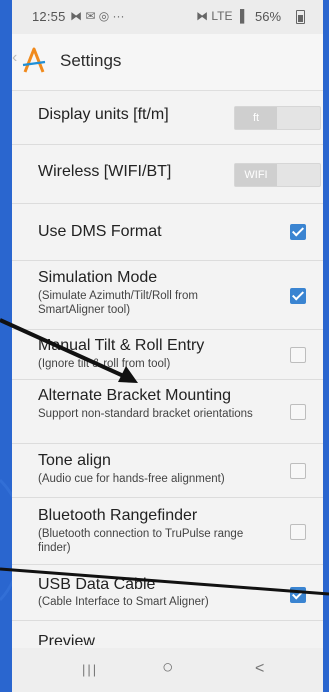 Image resolution: width=329 pixels, height=692 pixels. Describe the element at coordinates (277, 175) in the screenshot. I see `wireless-toggle: WIFI` at that location.